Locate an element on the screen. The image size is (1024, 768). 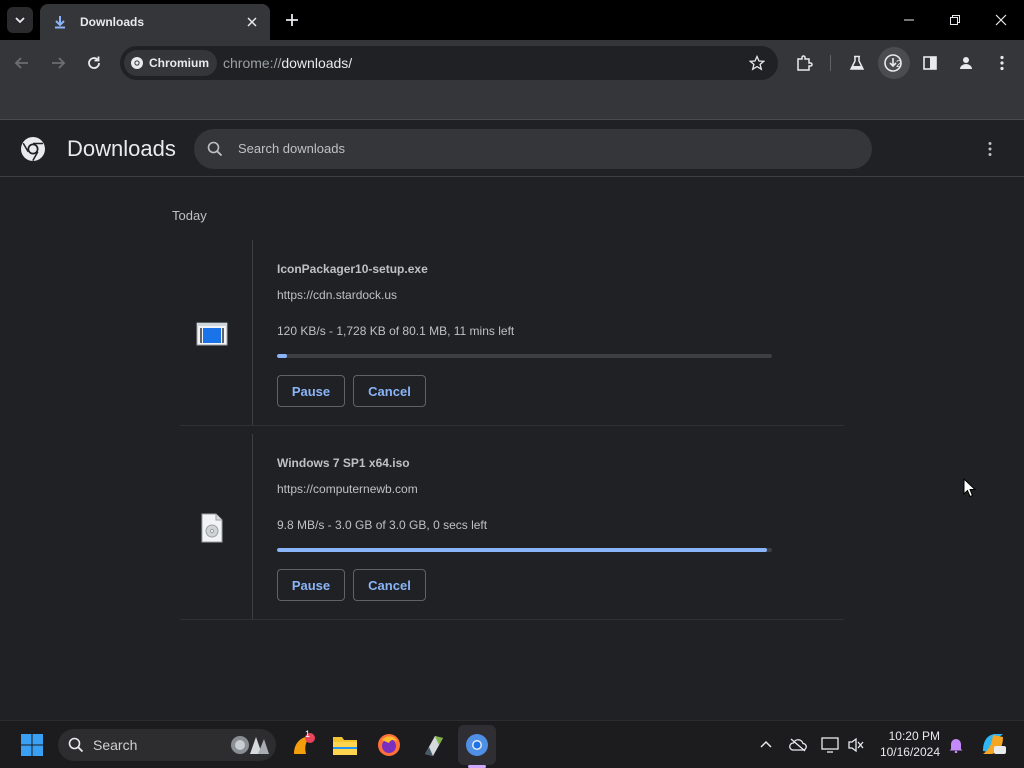
search-downloads-input: Search downloads is located at coordinates (533, 149).